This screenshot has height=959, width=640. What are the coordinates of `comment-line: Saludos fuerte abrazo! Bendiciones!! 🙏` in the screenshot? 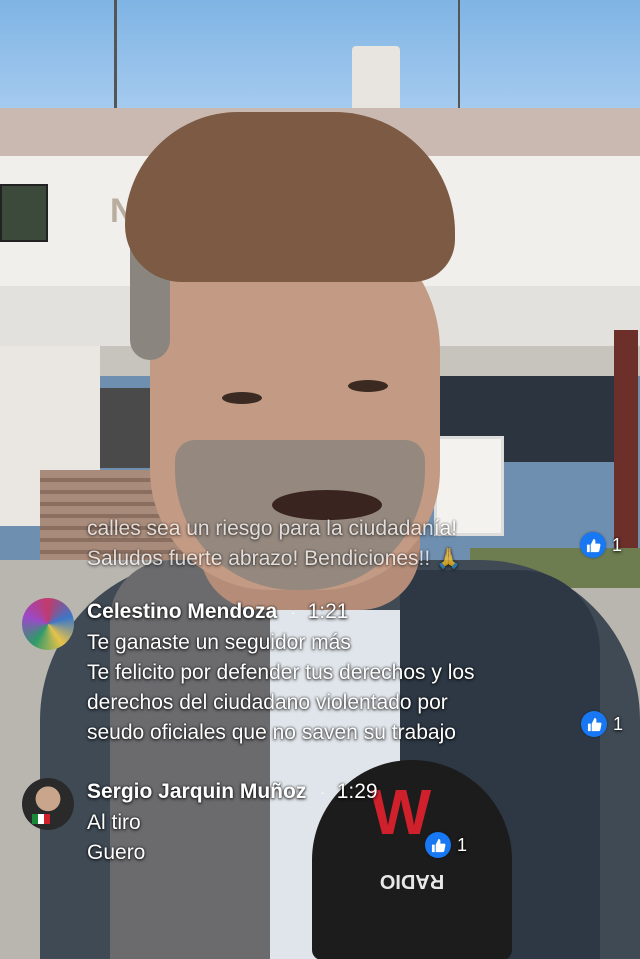 It's located at (337, 559).